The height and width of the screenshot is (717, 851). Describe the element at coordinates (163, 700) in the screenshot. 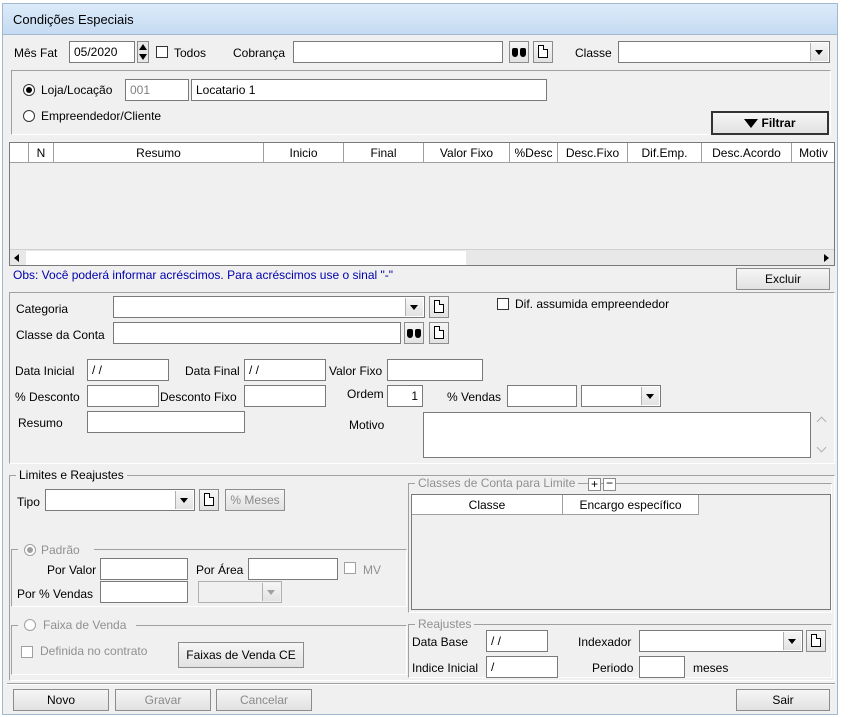

I see `gravar-button: Gravar` at that location.